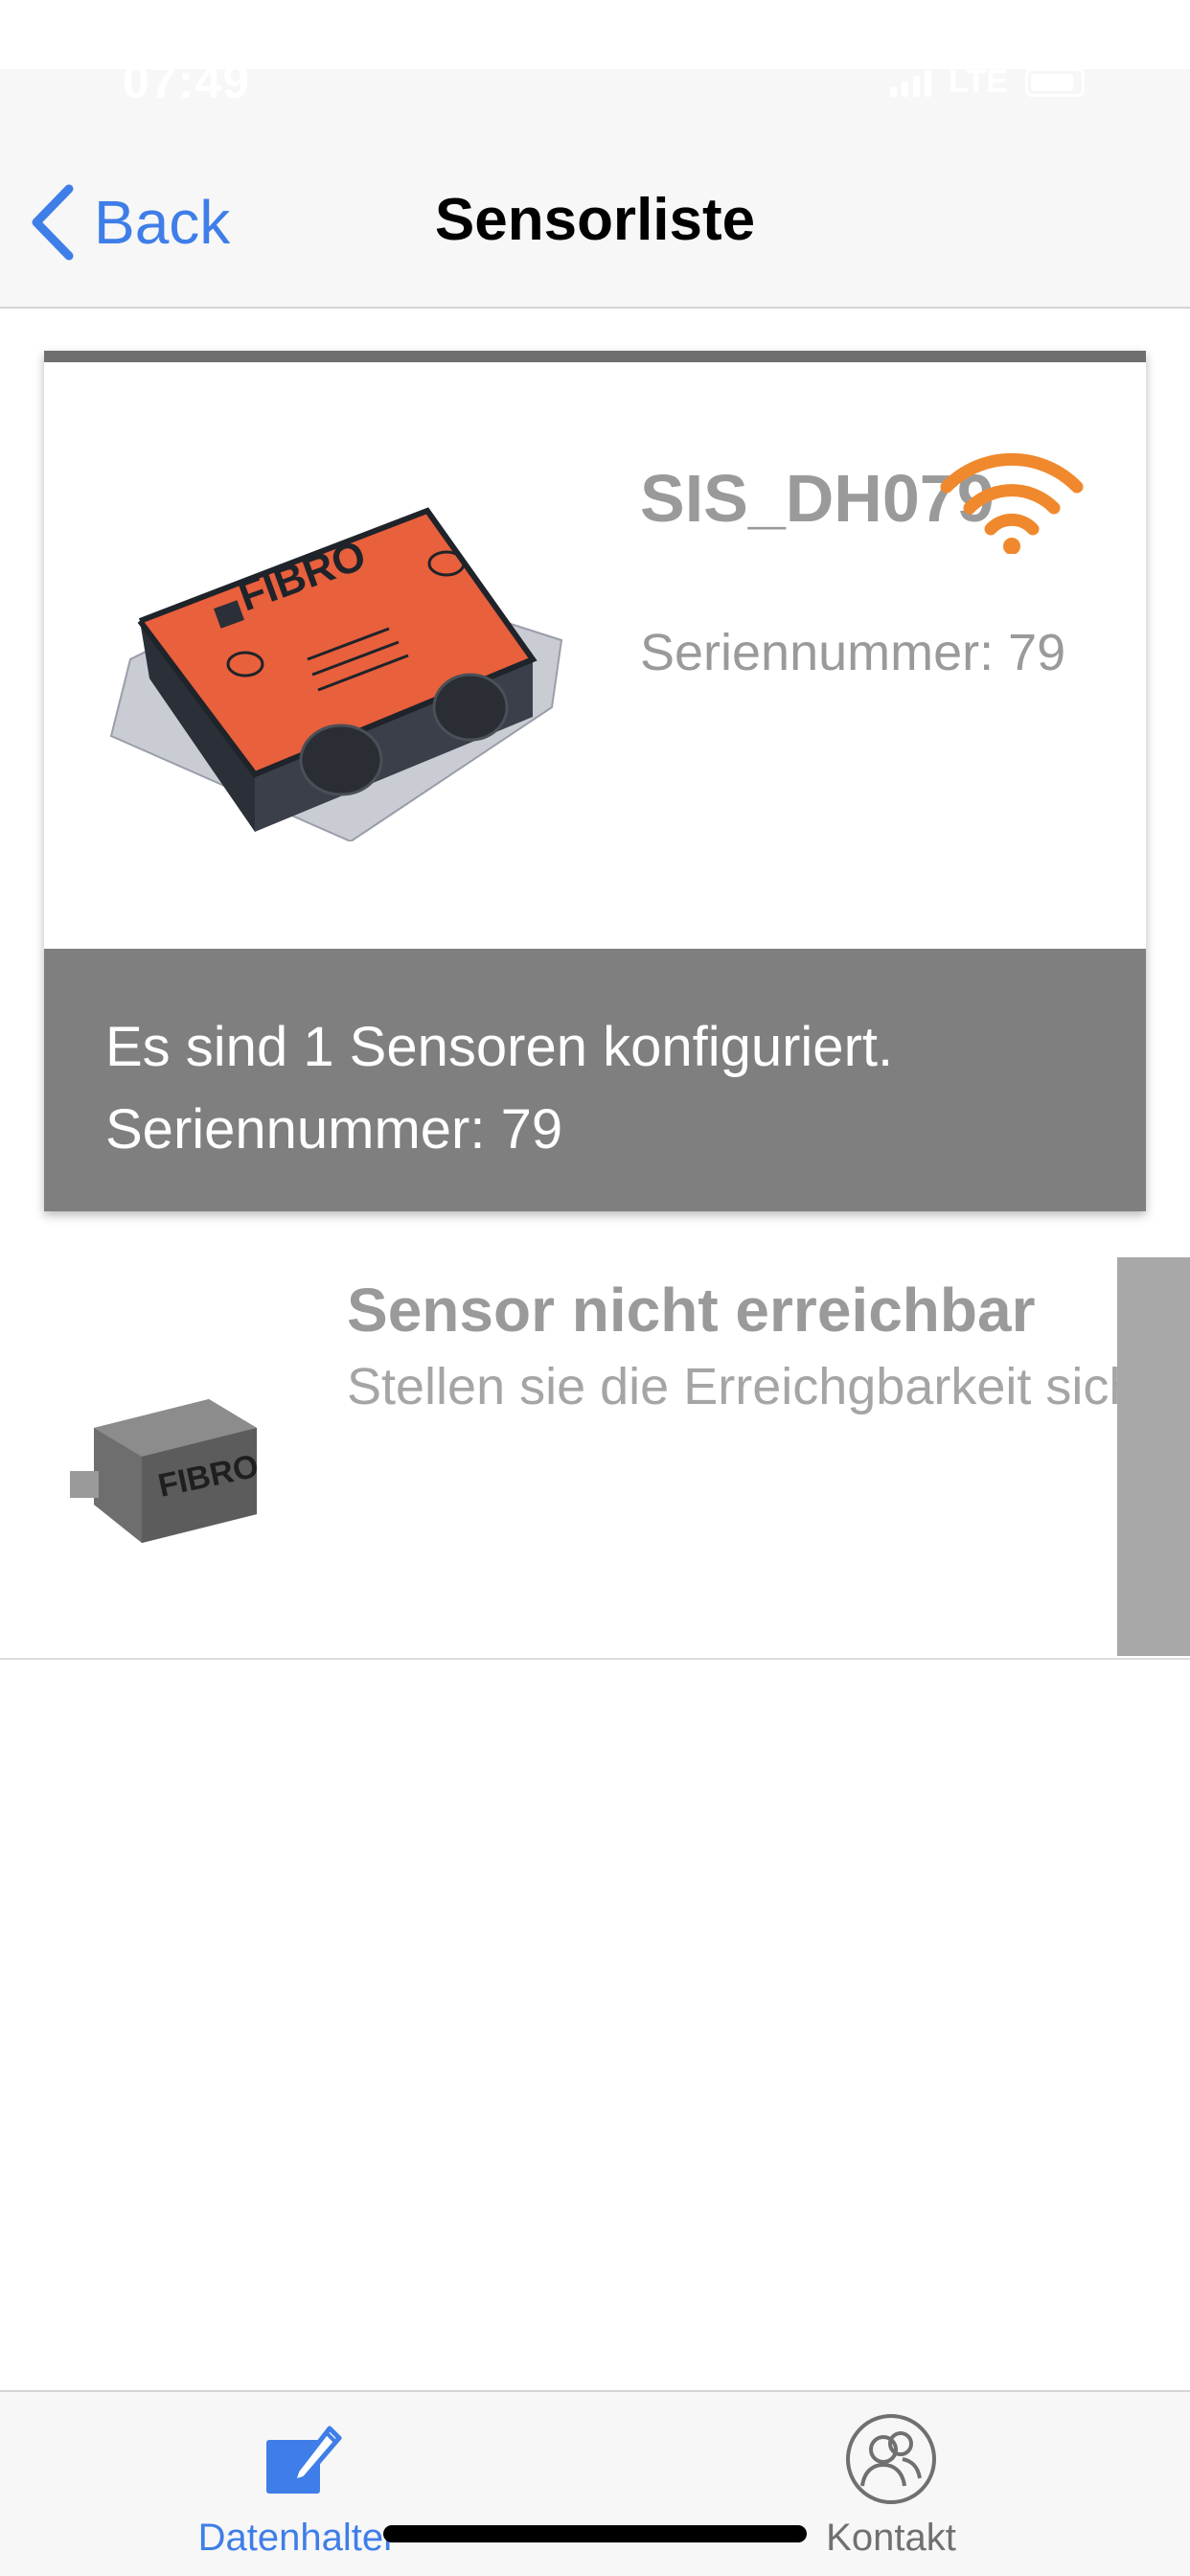  What do you see at coordinates (187, 81) in the screenshot?
I see `status-time: 07:49` at bounding box center [187, 81].